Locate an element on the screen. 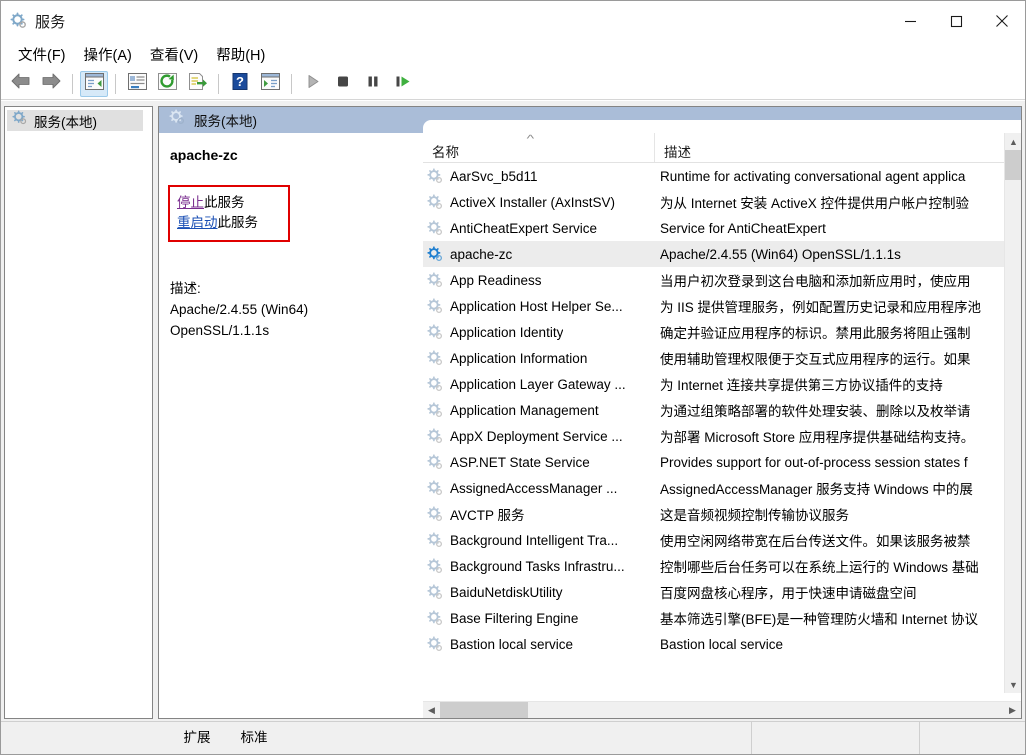  restart-service-line: 重启动此服务 is located at coordinates (217, 223).